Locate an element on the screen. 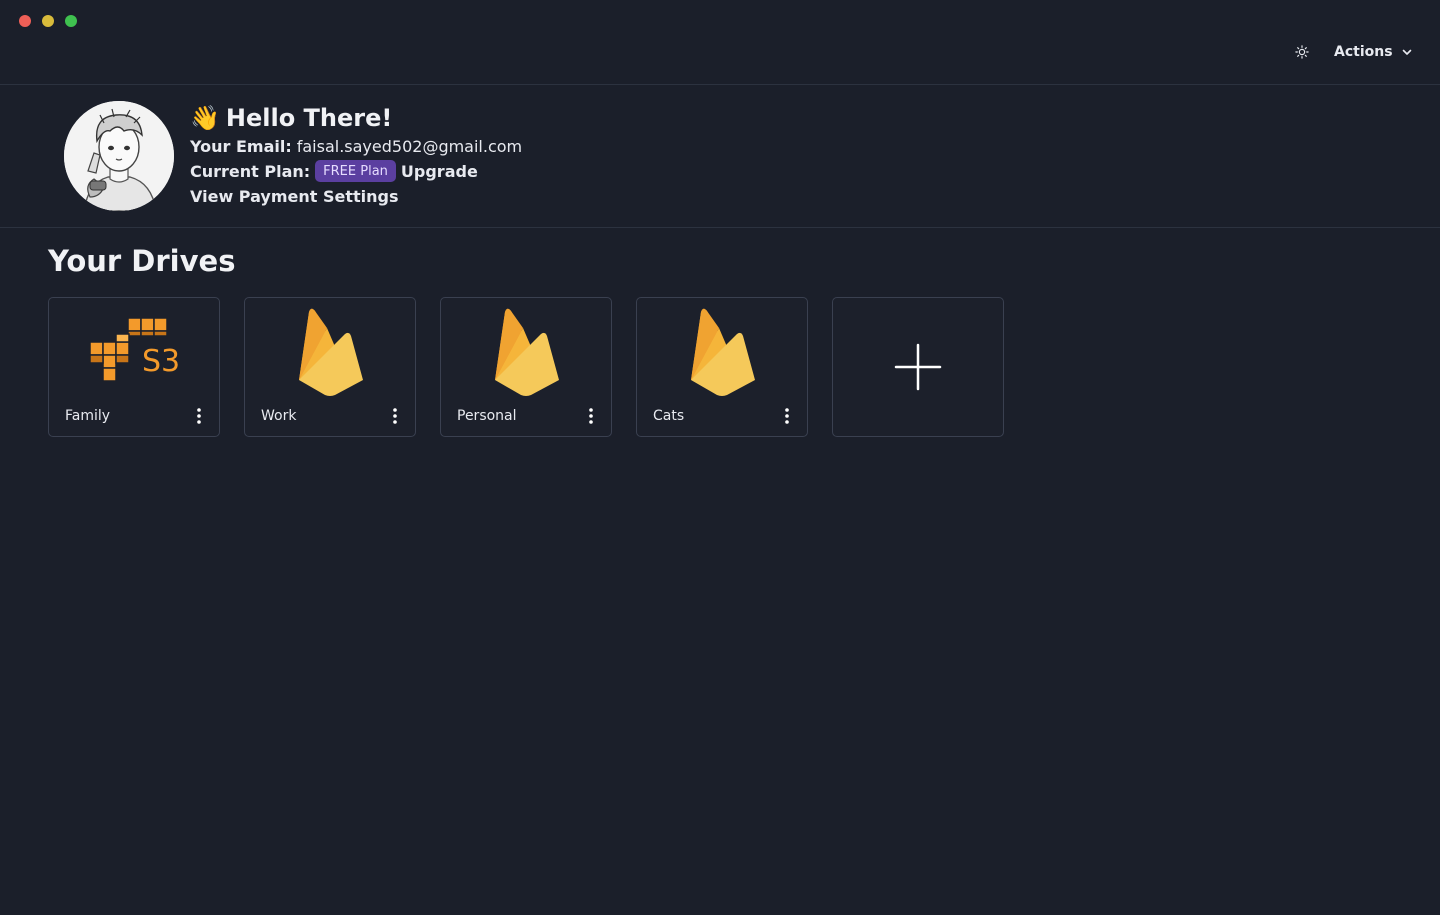  email-value: faisal.sayed502@gmail.com is located at coordinates (409, 146).